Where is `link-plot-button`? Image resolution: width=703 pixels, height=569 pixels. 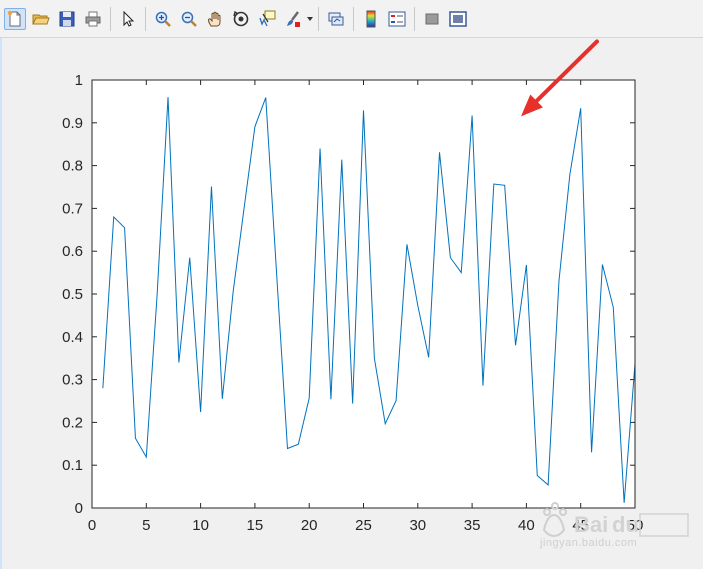
link-plot-button is located at coordinates (336, 19).